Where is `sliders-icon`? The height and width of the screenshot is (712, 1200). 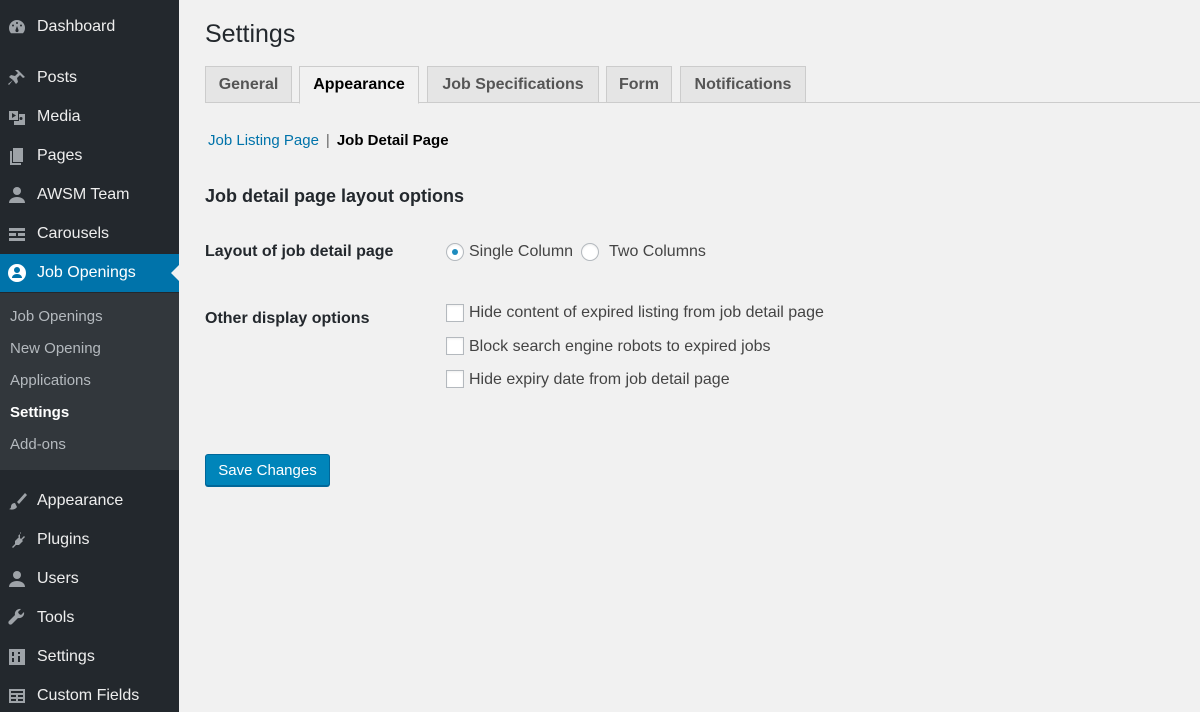 sliders-icon is located at coordinates (17, 657).